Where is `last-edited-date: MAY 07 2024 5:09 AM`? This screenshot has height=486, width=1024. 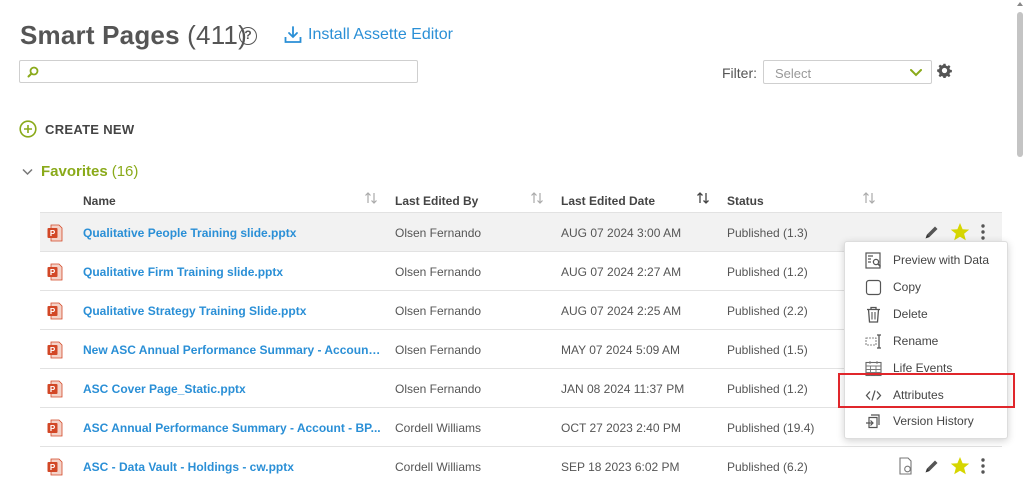
last-edited-date: MAY 07 2024 5:09 AM is located at coordinates (620, 350).